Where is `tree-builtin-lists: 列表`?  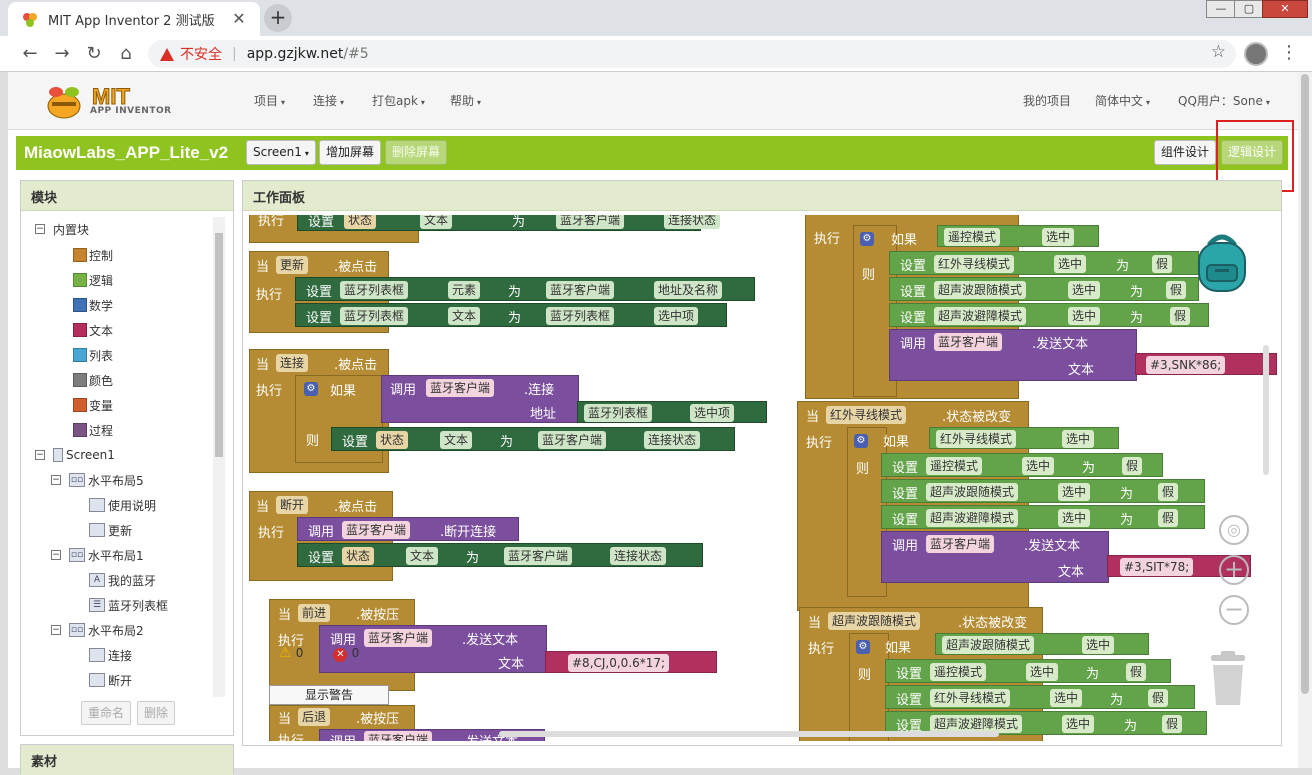
tree-builtin-lists: 列表 is located at coordinates (93, 355).